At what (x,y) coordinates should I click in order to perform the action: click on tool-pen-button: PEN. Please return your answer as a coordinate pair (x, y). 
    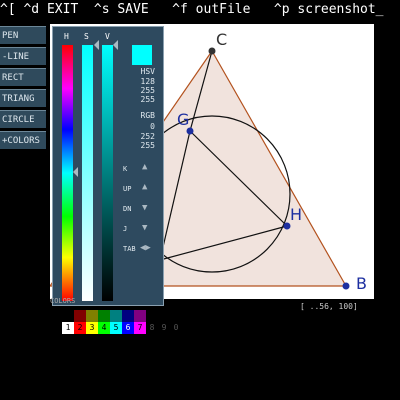
    Looking at the image, I should click on (23, 35).